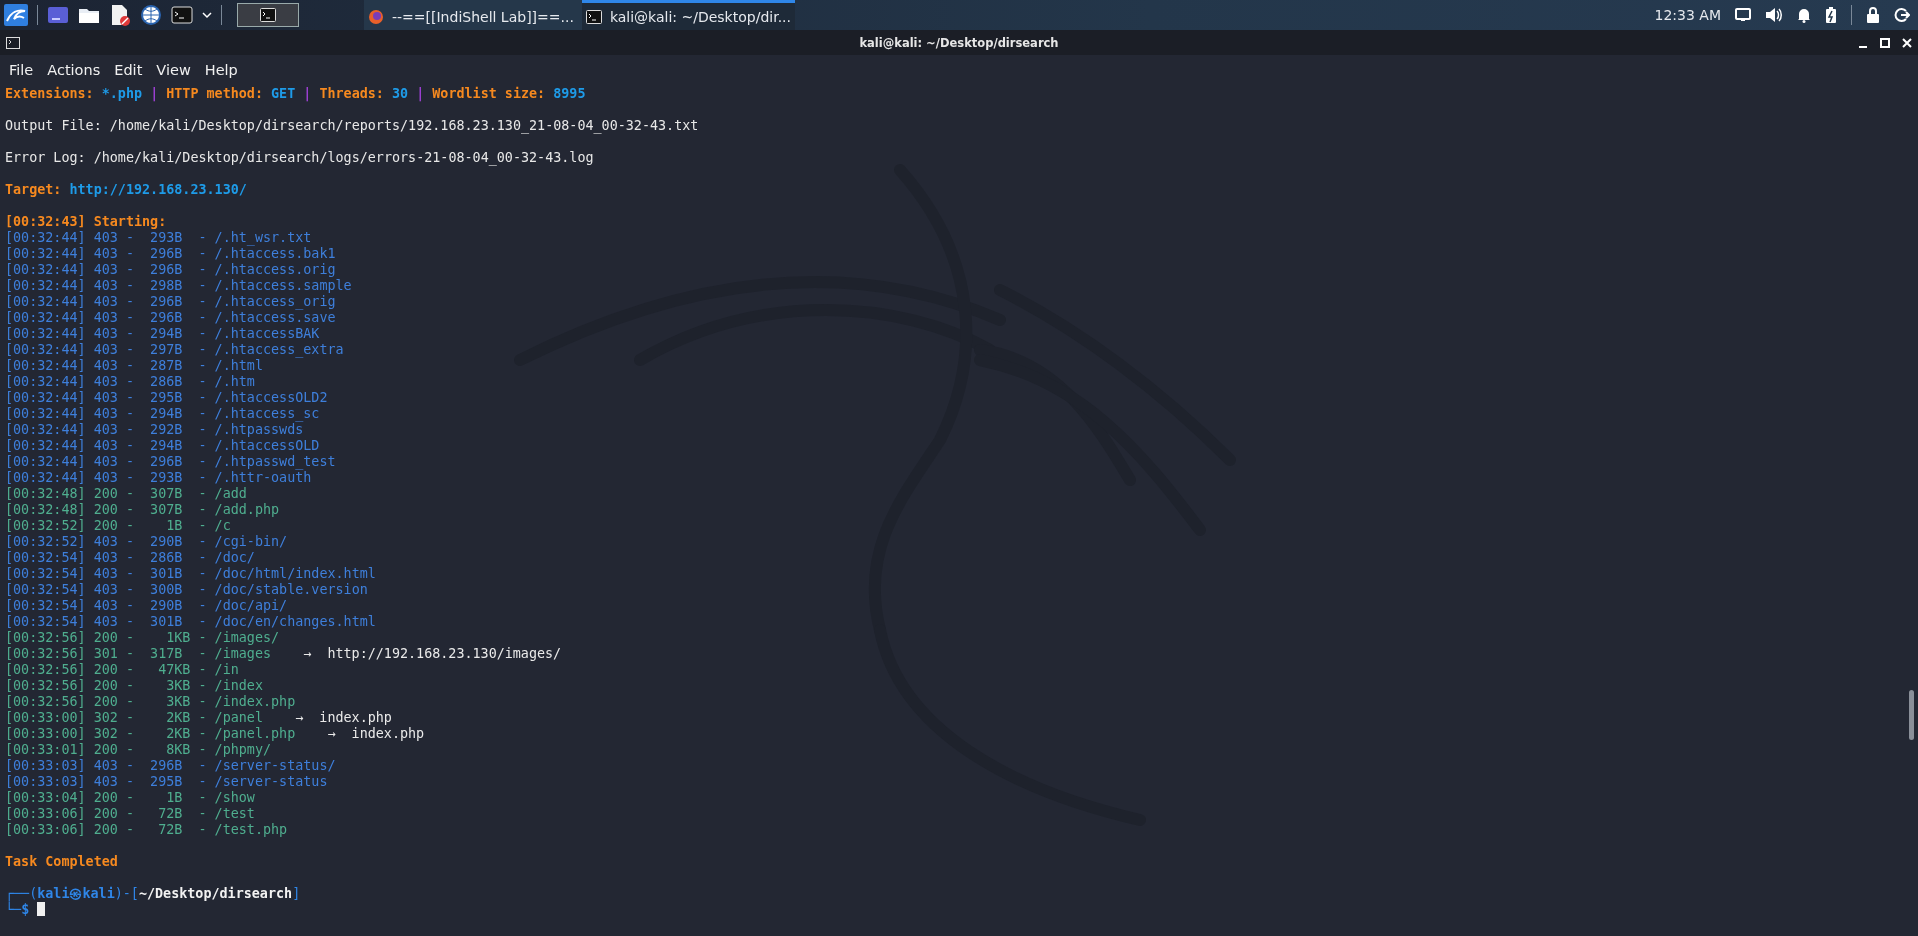 This screenshot has width=1918, height=936. Describe the element at coordinates (158, 477) in the screenshot. I see `log-line: [00:32:44] 403 - 293B - /.httr-oauth` at that location.